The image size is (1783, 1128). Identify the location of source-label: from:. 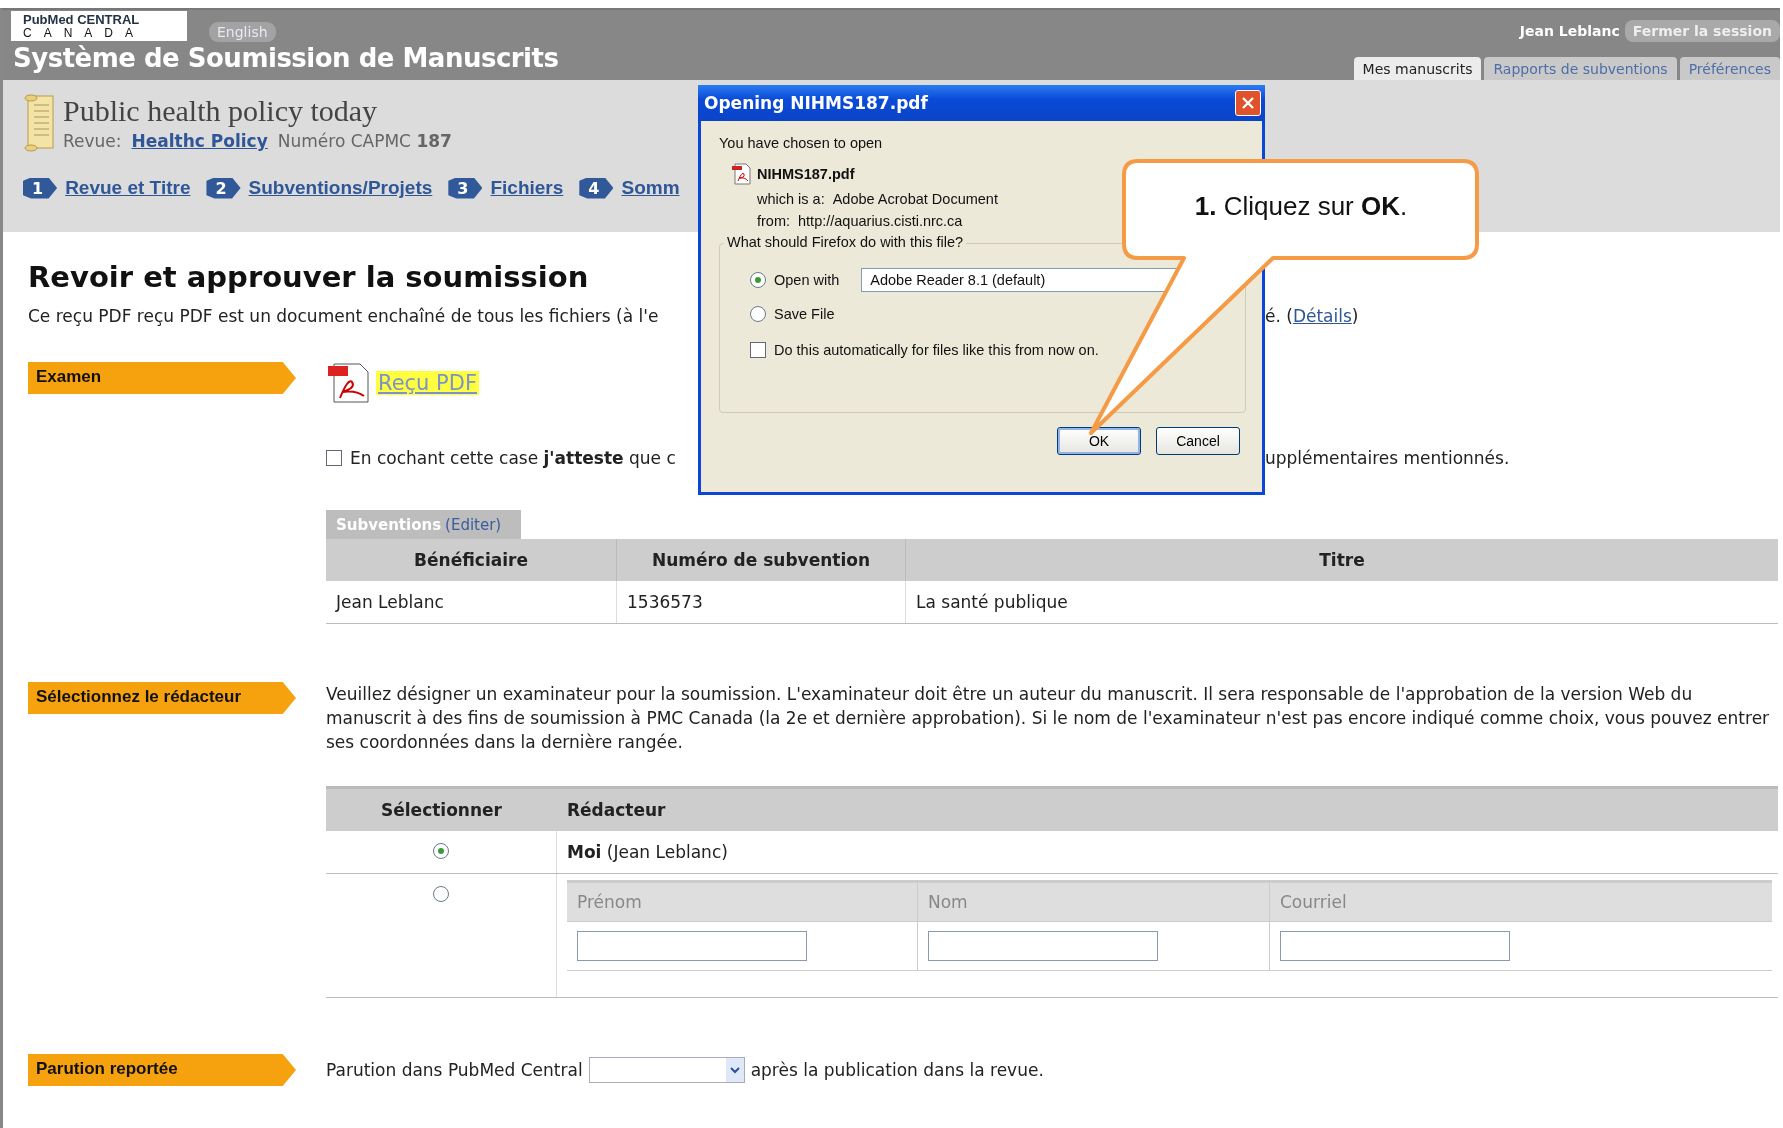
(774, 221).